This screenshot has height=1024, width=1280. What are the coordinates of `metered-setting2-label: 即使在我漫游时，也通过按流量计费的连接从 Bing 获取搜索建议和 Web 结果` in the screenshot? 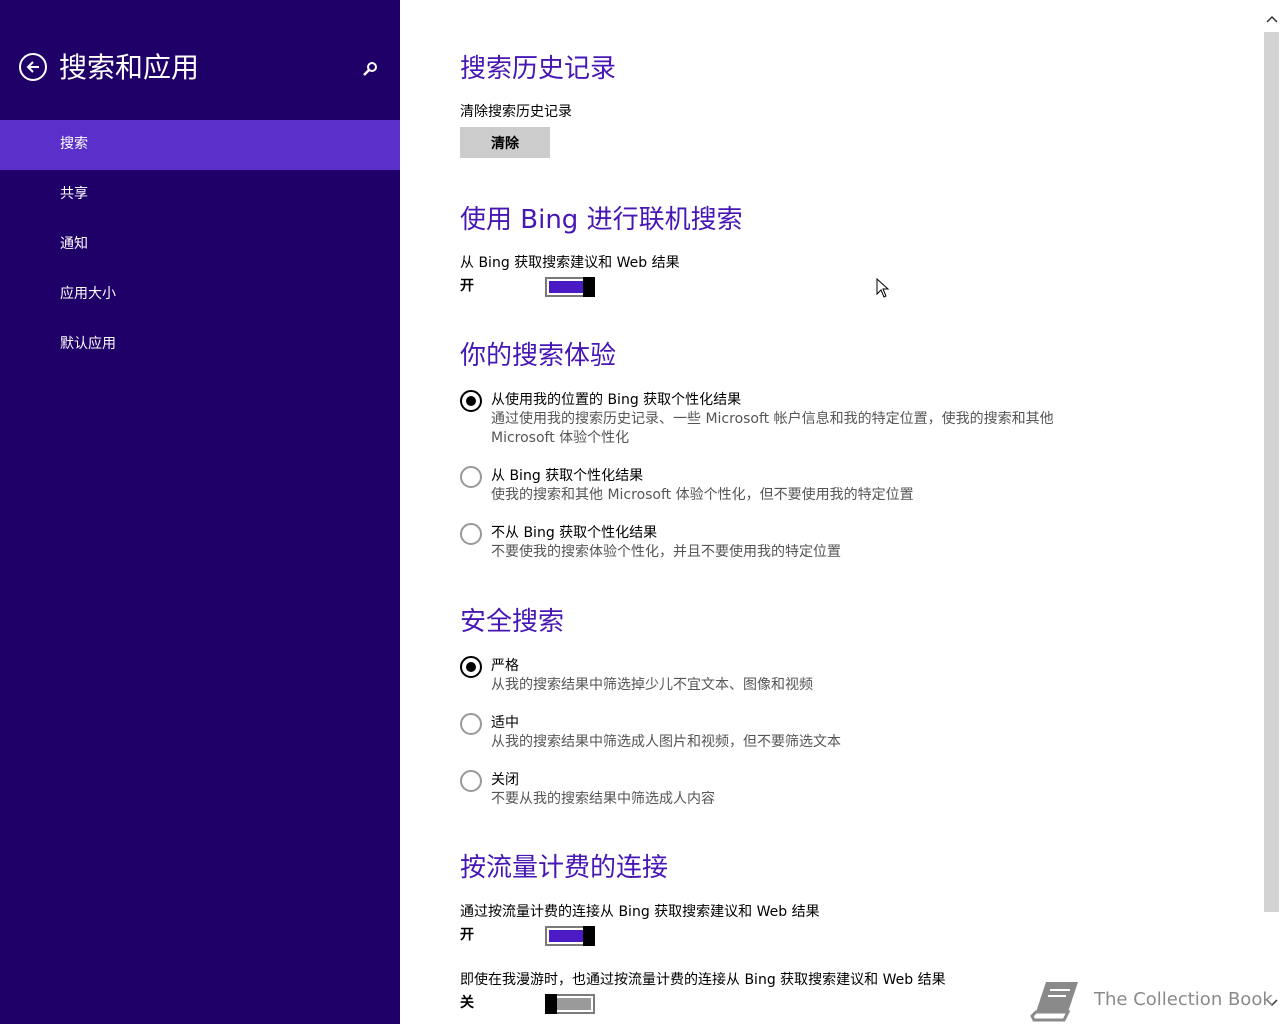 It's located at (703, 980).